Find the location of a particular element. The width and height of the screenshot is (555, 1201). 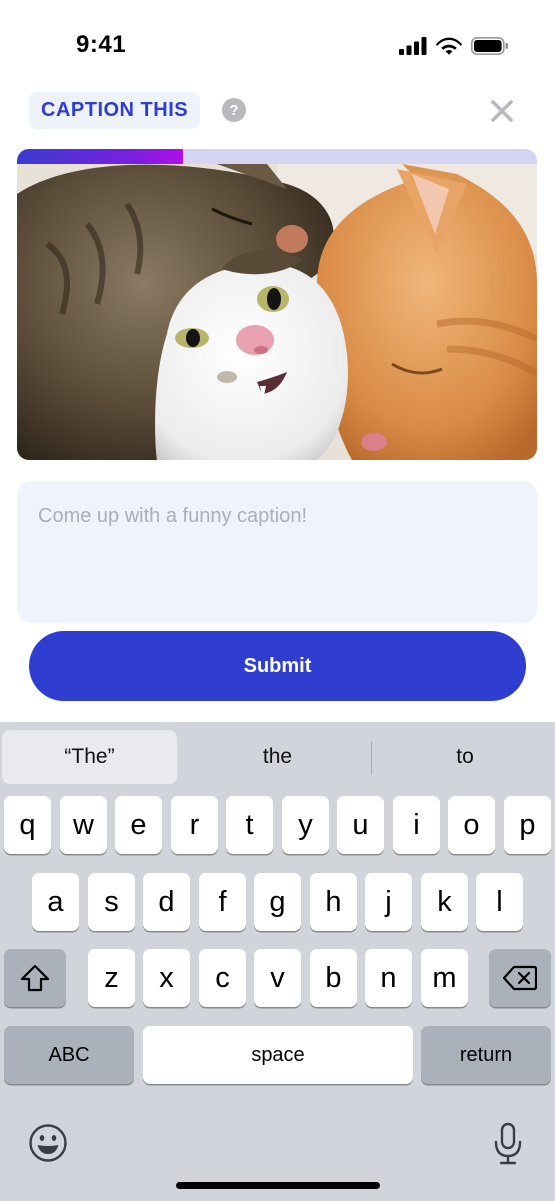

key-i: i is located at coordinates (416, 825).